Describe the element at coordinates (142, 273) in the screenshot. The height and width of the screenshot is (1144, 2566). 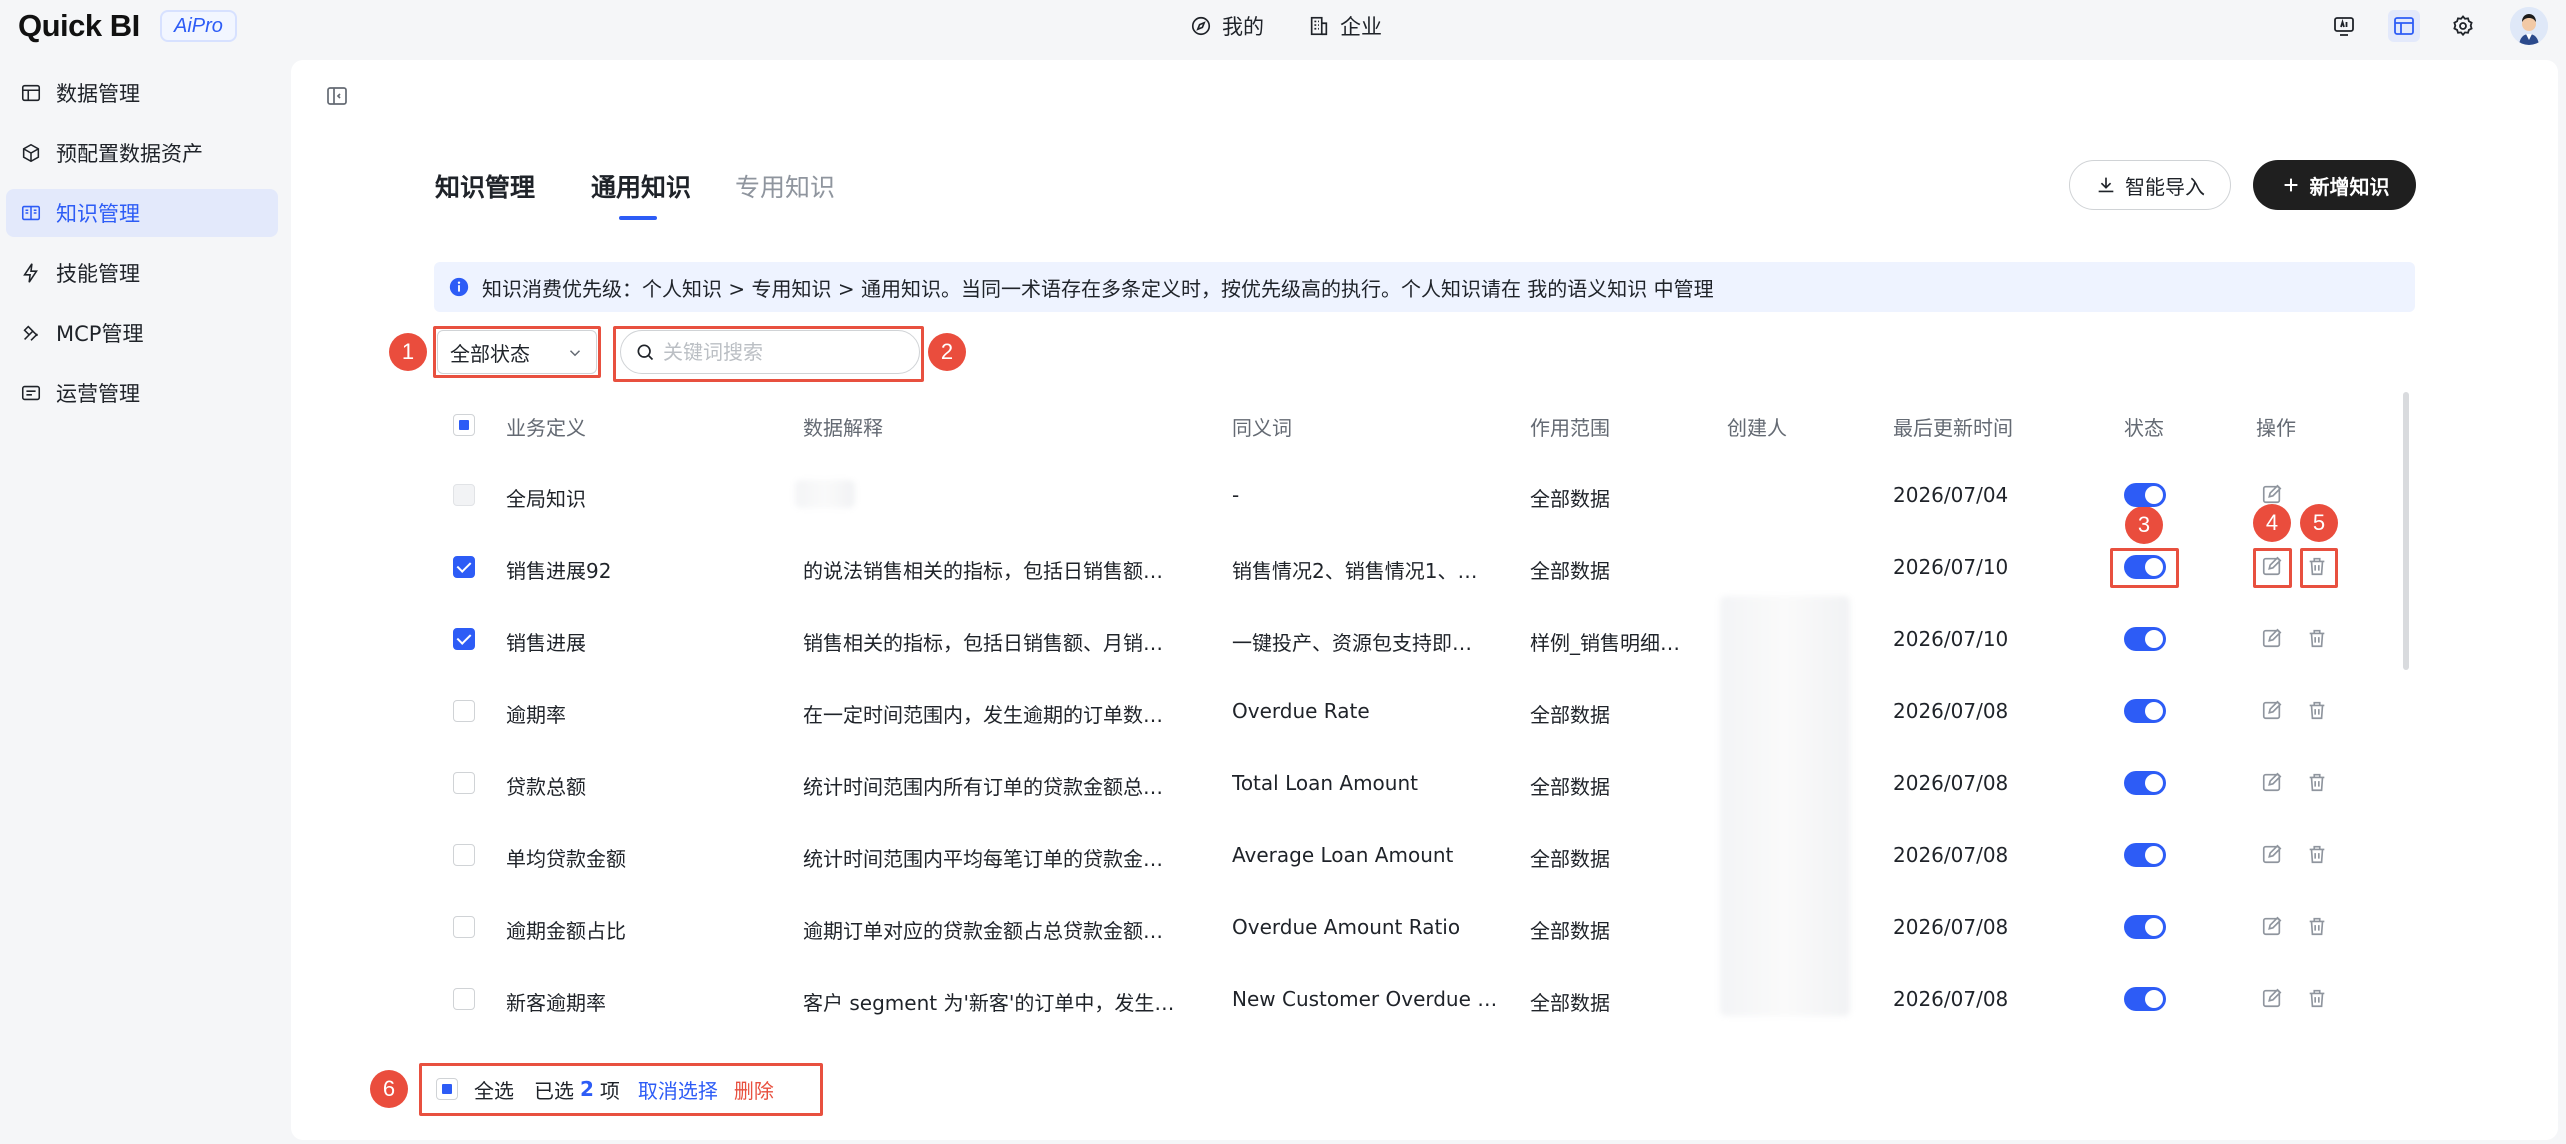
I see `sidebar-item-skill-management: 技能管理` at that location.